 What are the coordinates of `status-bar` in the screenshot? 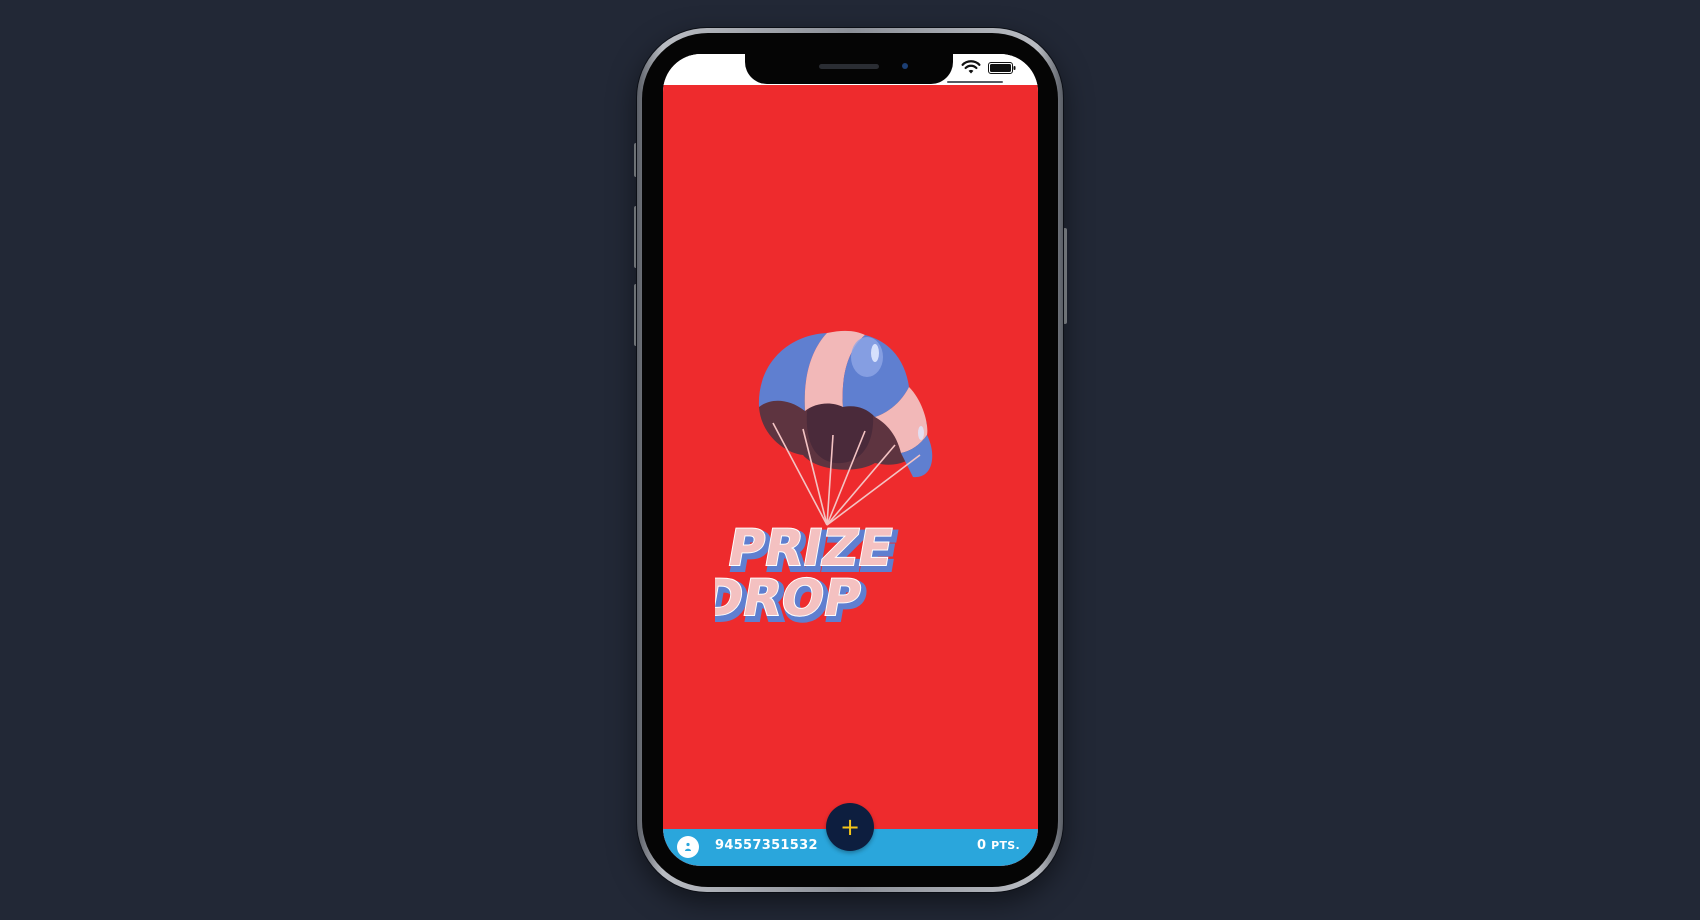 It's located at (850, 69).